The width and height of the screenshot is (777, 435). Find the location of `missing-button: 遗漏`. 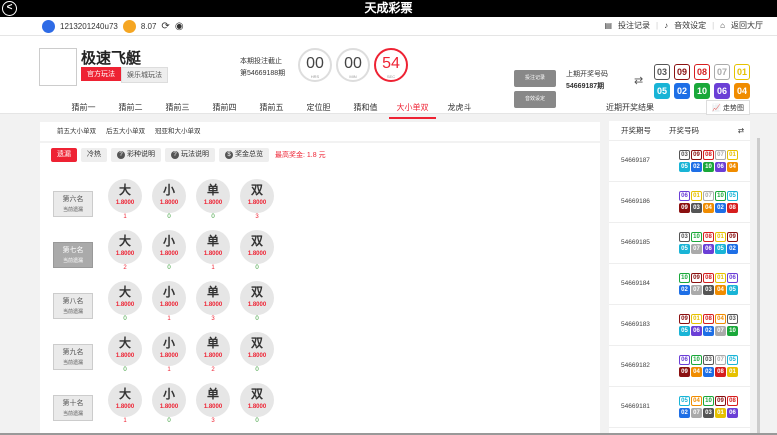

missing-button: 遗漏 is located at coordinates (64, 155).